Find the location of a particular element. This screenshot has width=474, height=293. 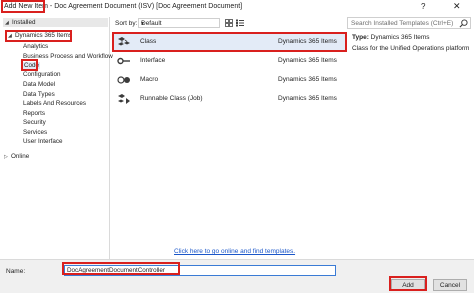

template-row-interface: Interface Dynamics 365 Items is located at coordinates (229, 61).